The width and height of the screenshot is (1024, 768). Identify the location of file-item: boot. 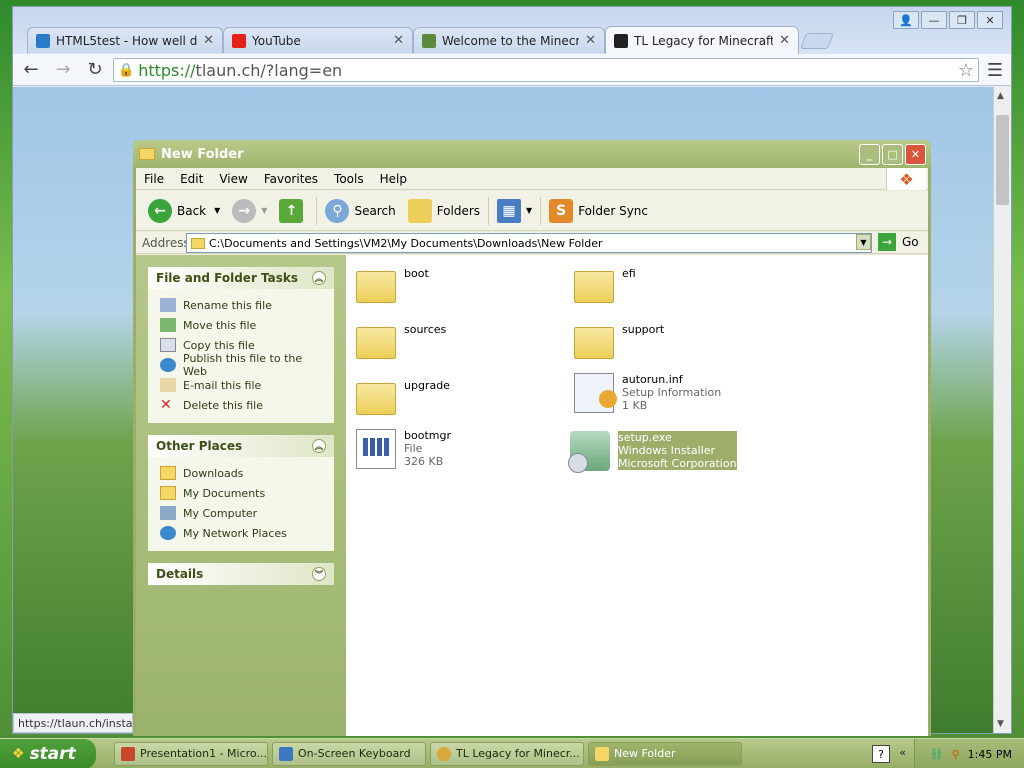
(392, 285).